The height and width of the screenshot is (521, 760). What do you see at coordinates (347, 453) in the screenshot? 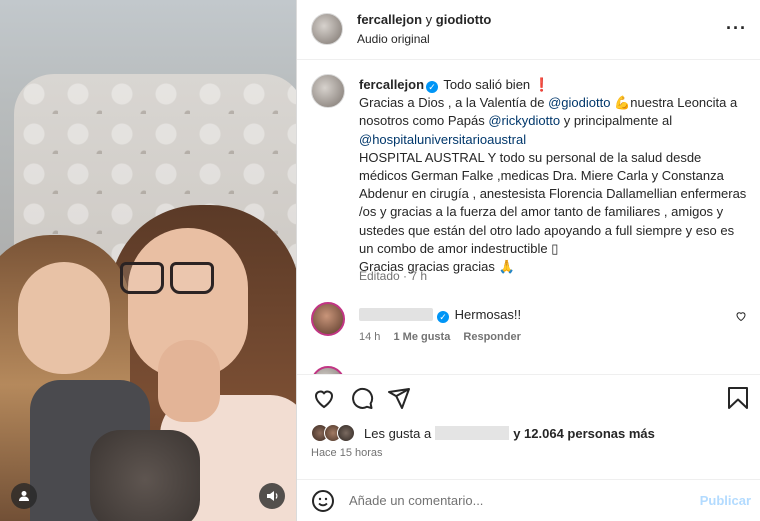
I see `post-time: Hace 15 horas` at bounding box center [347, 453].